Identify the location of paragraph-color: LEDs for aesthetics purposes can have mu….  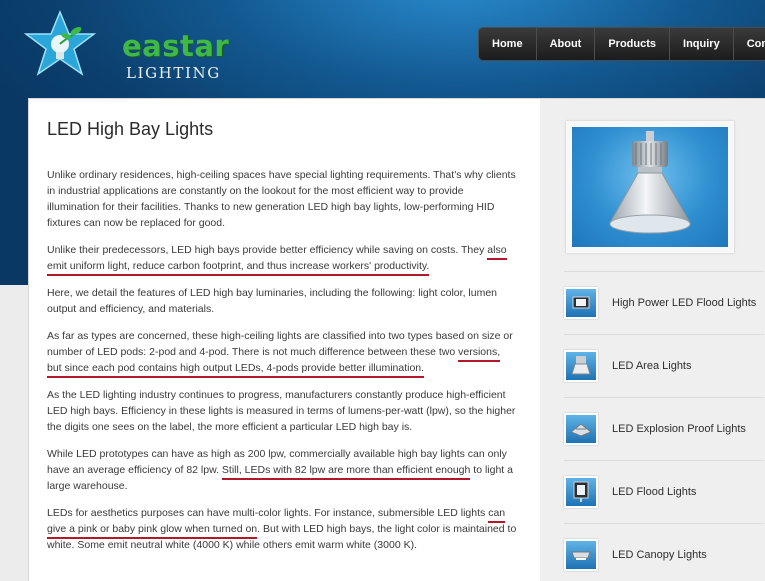
(282, 529).